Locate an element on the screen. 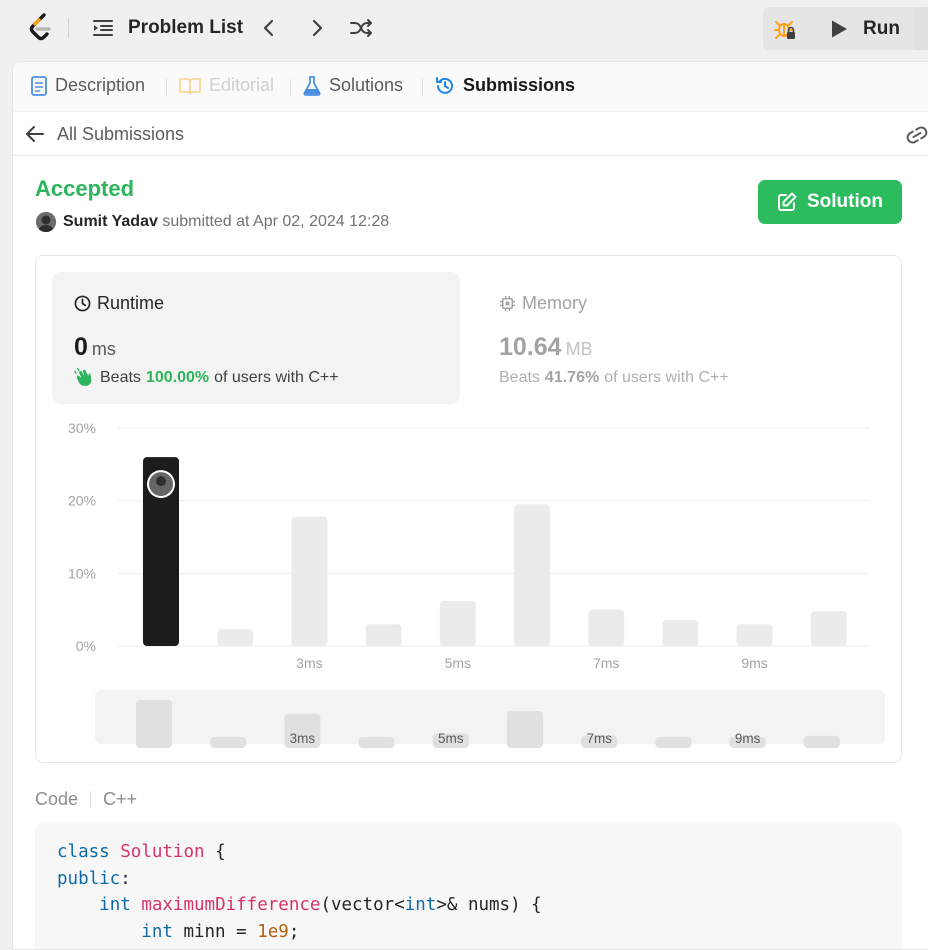 The width and height of the screenshot is (928, 950). overview-tick-label: 3ms is located at coordinates (303, 738).